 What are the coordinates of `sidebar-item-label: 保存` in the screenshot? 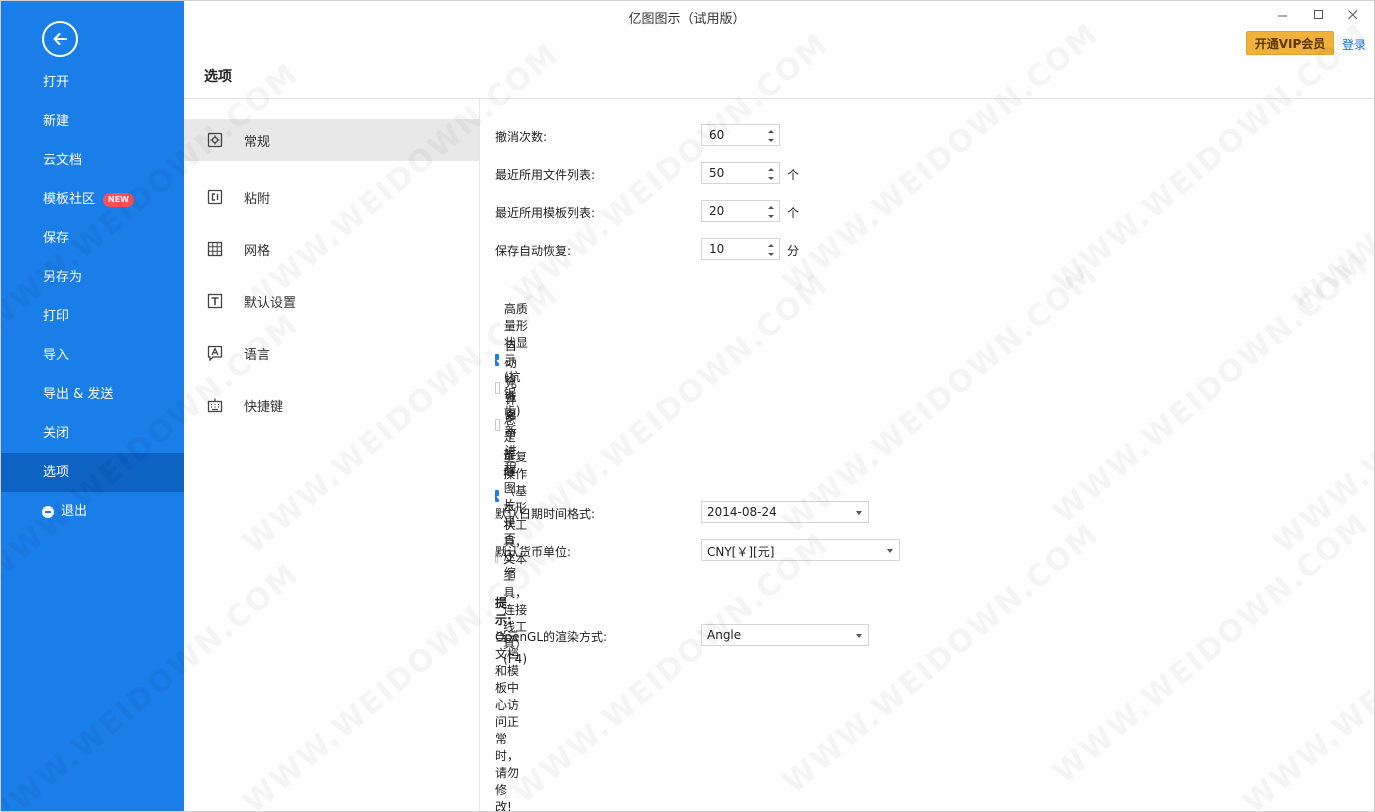 It's located at (56, 238).